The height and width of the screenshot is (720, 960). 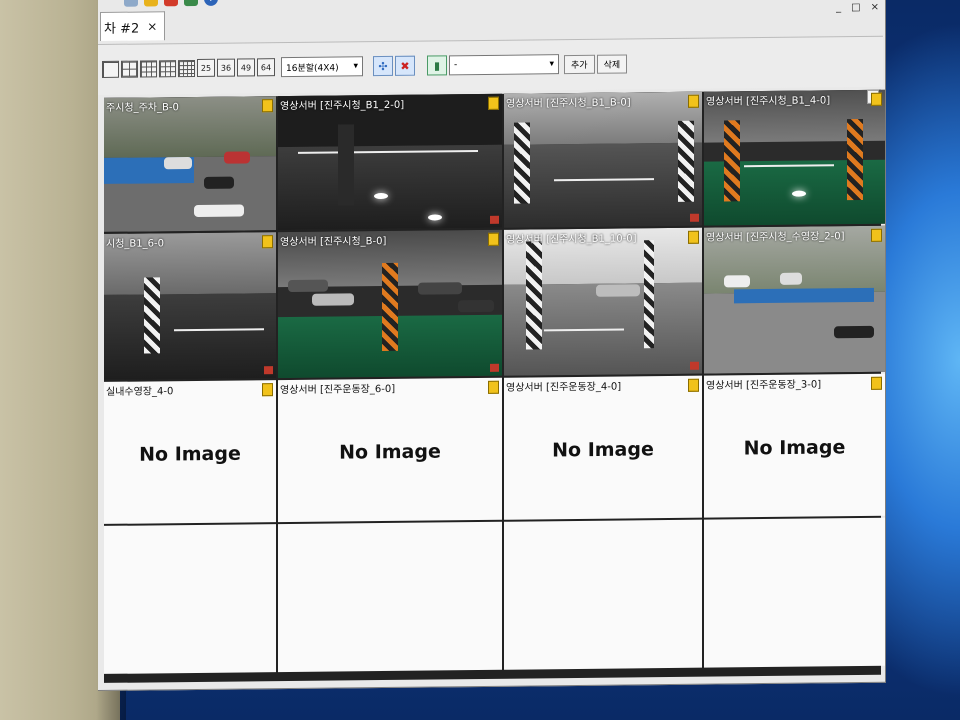 I want to click on camera-tile: 영상서버 [진주운동장_4-0] No Image, so click(x=603, y=447).